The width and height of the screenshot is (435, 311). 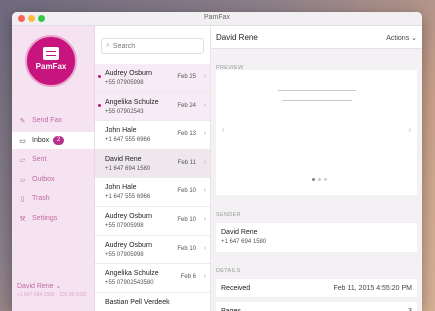 I want to click on detail-key: Received, so click(x=236, y=288).